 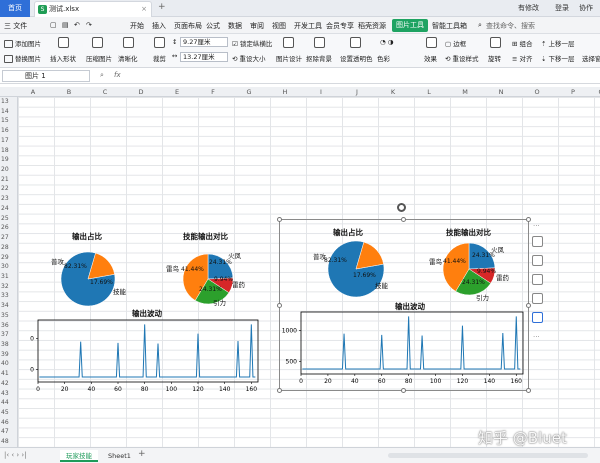 I want to click on collaborate-button: 协作, so click(x=586, y=8).